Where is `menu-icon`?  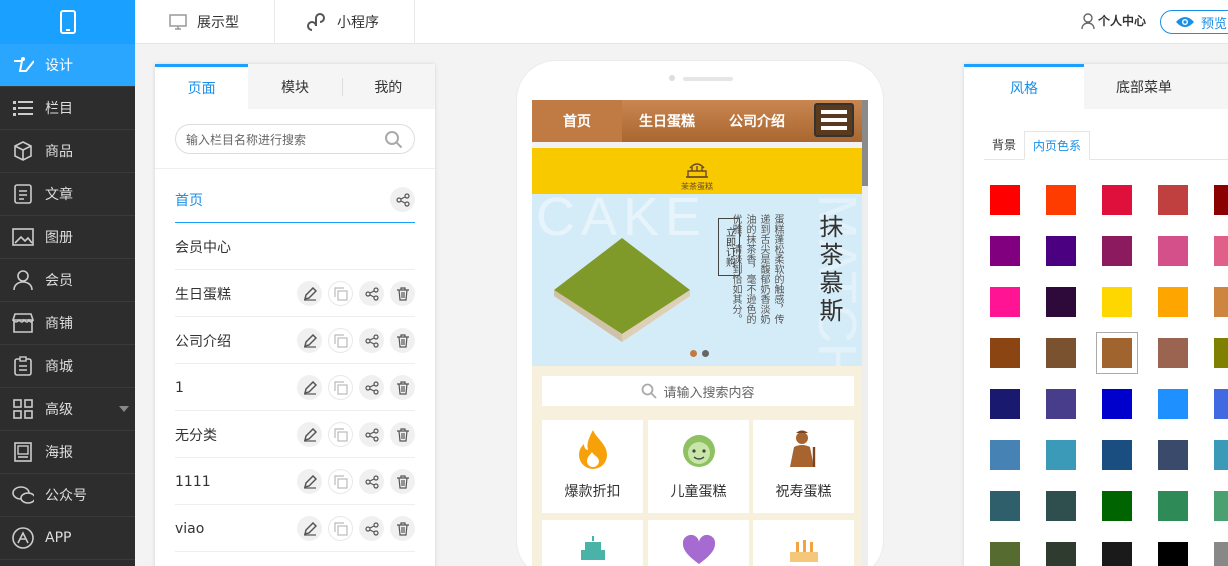 menu-icon is located at coordinates (834, 120).